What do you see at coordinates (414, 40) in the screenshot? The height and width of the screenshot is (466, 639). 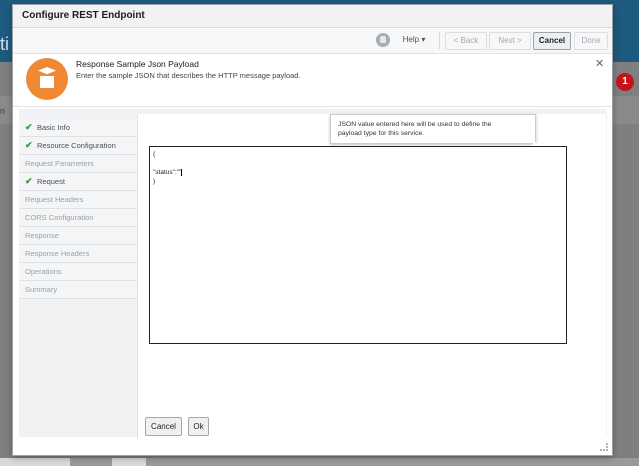 I see `help-button: Help ▾` at bounding box center [414, 40].